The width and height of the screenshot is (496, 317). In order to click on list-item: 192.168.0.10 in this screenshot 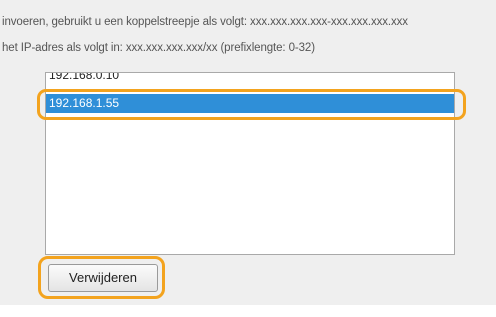, I will do `click(250, 78)`.